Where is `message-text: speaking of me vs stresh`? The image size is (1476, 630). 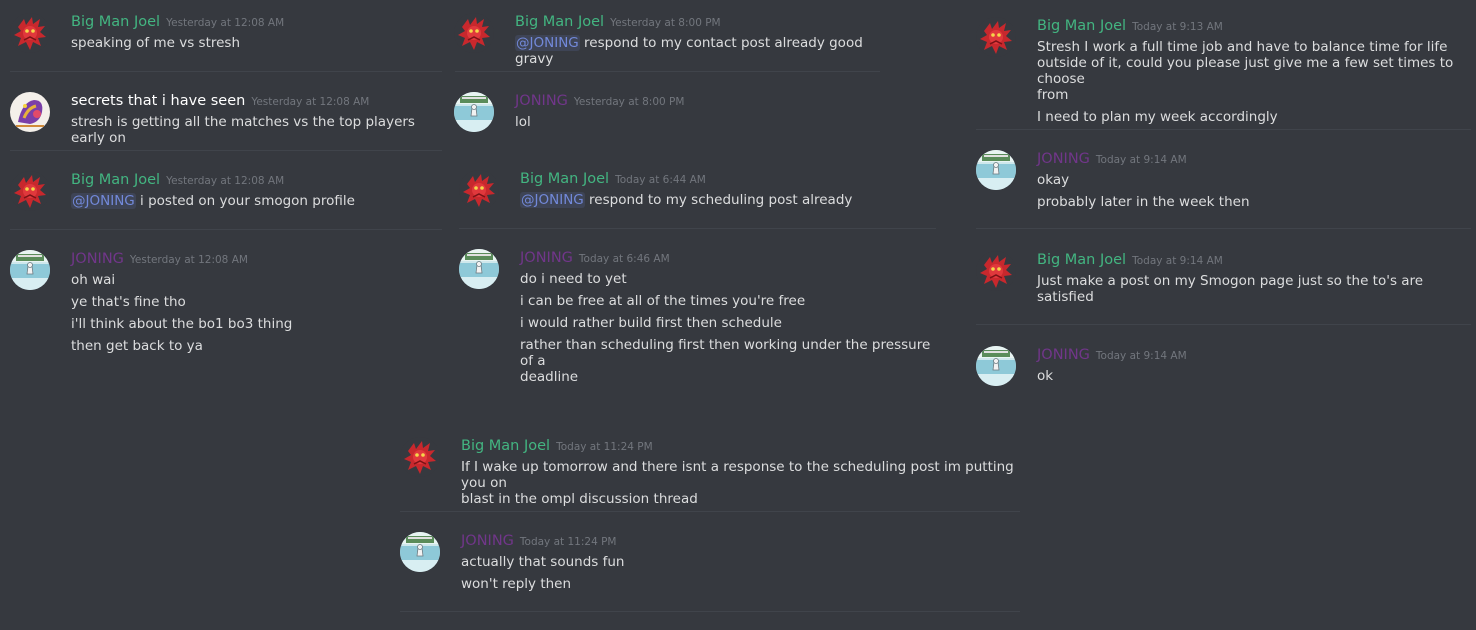 message-text: speaking of me vs stresh is located at coordinates (156, 43).